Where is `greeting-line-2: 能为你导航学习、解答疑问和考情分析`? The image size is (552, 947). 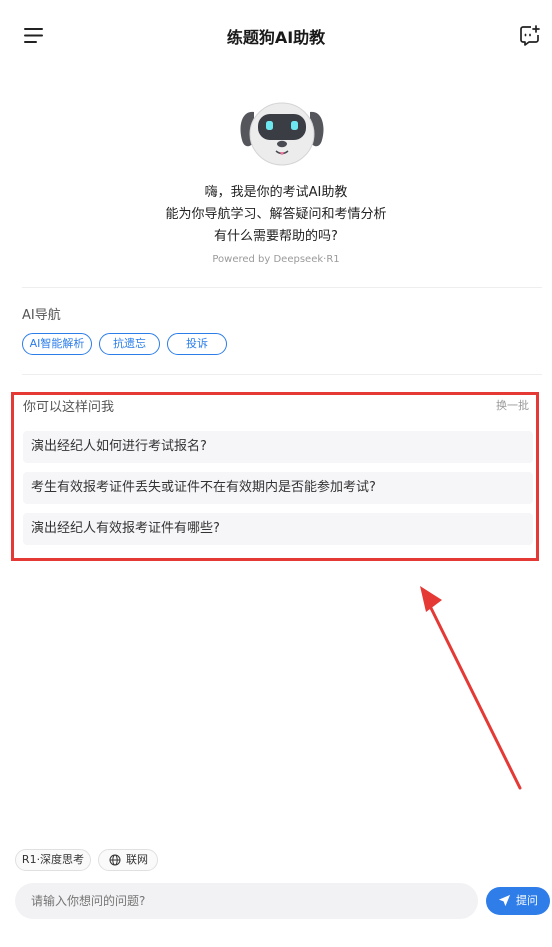 greeting-line-2: 能为你导航学习、解答疑问和考情分析 is located at coordinates (276, 214).